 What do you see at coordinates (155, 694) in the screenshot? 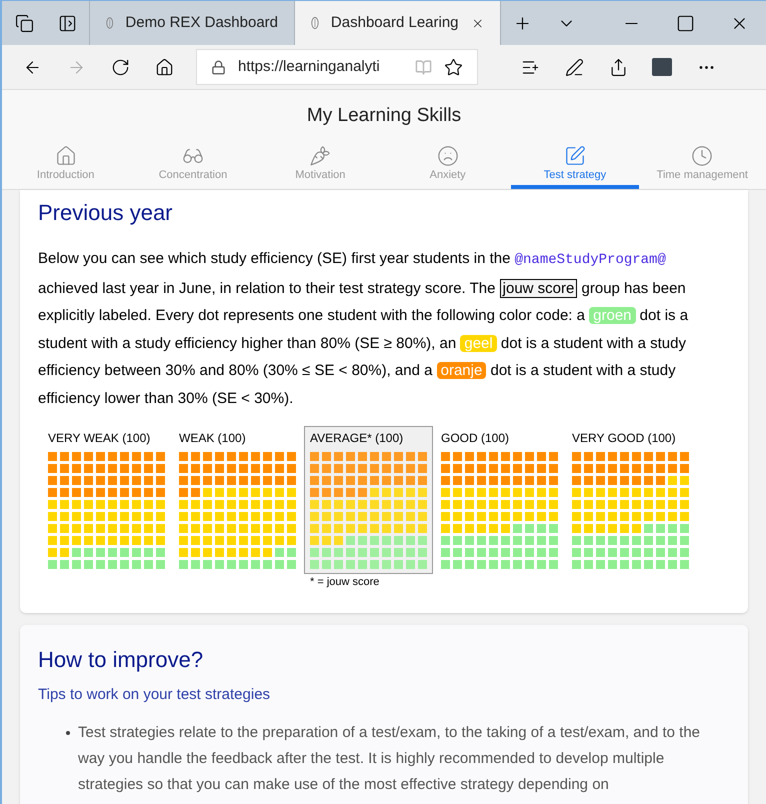
I see `section-subheading: Tips to work on your test strategies` at bounding box center [155, 694].